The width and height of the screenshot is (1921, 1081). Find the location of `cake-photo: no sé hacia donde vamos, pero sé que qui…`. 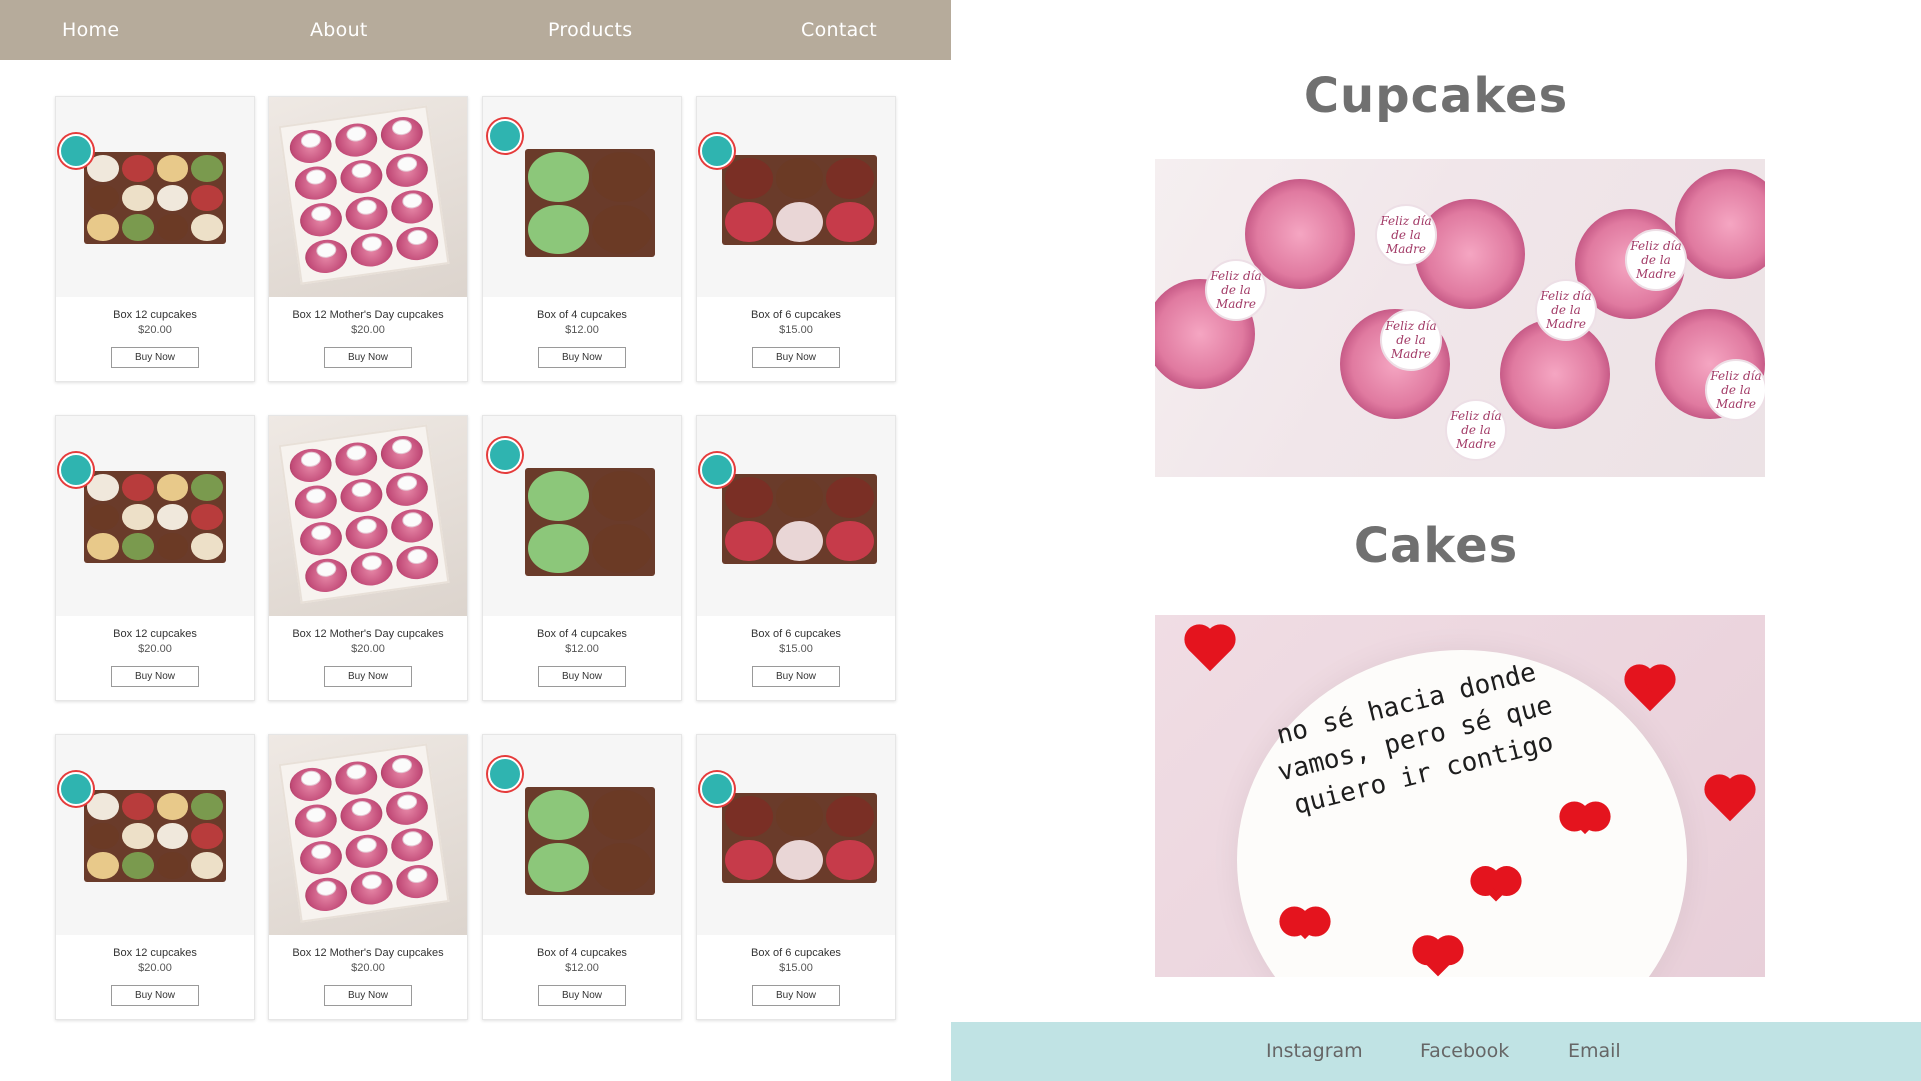

cake-photo: no sé hacia donde vamos, pero sé que qui… is located at coordinates (1460, 796).